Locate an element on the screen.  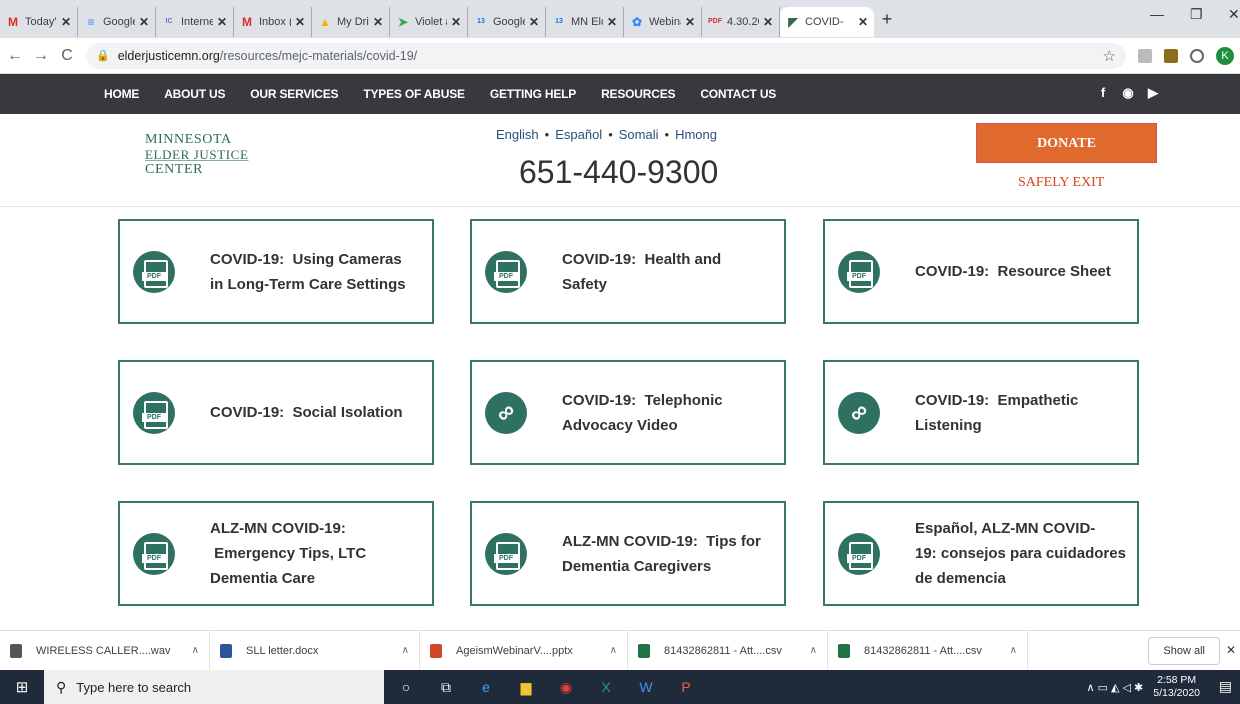
close-window-icon: ✕ is located at coordinates (1234, 14).